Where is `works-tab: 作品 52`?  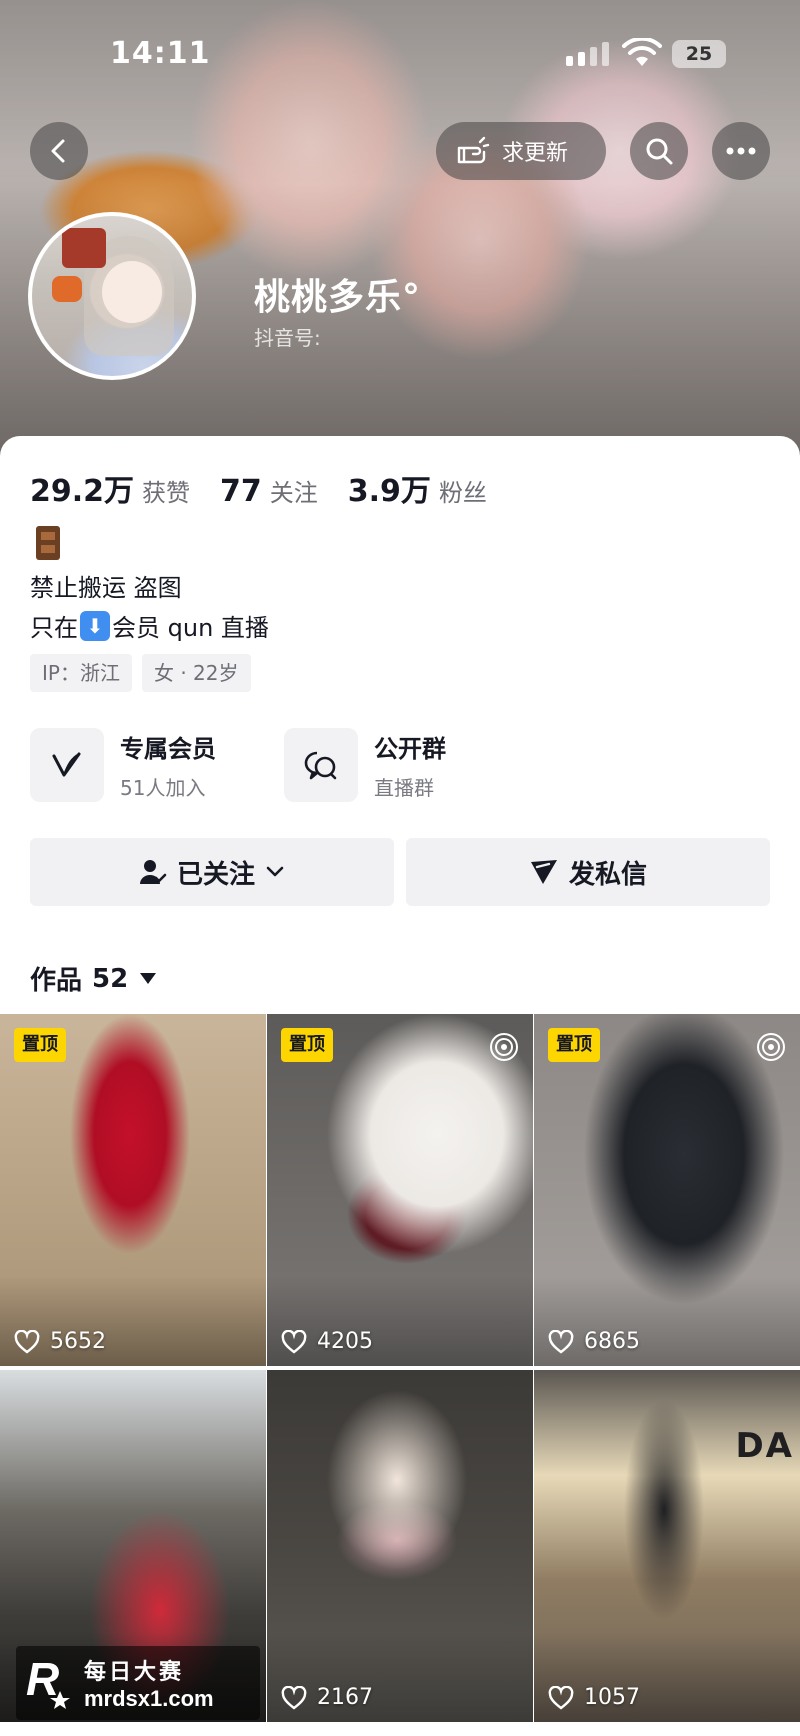 works-tab: 作品 52 is located at coordinates (93, 978).